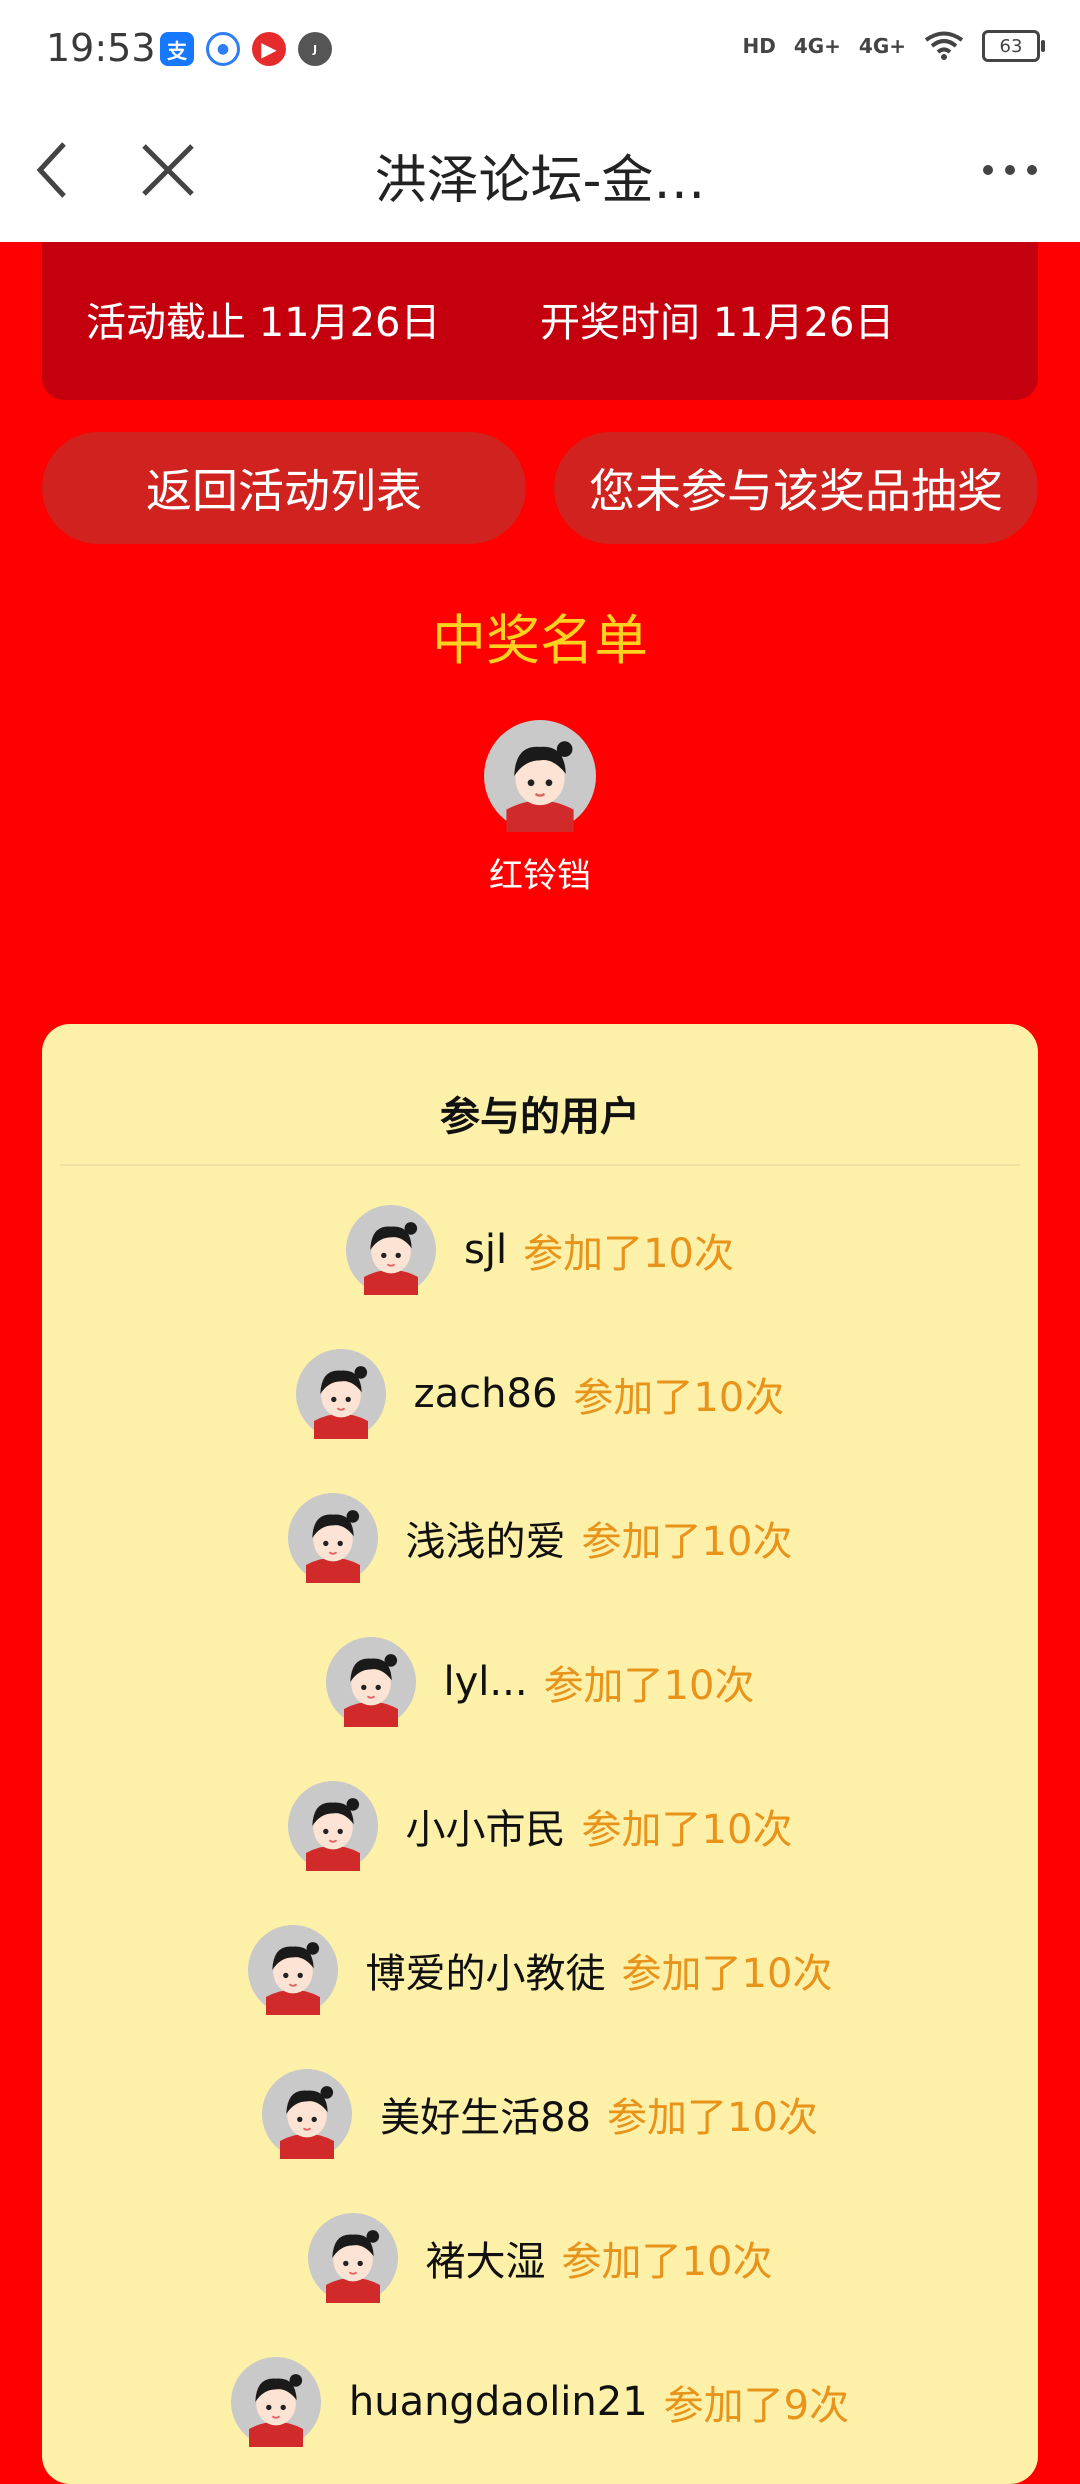 The image size is (1080, 2484). What do you see at coordinates (246, 49) in the screenshot?
I see `notification-icons: 支 ● ▶ J` at bounding box center [246, 49].